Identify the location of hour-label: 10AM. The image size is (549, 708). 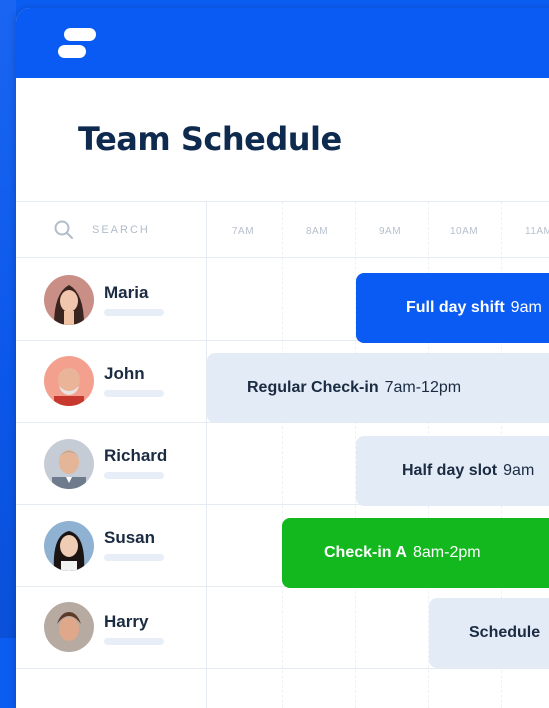
(464, 231).